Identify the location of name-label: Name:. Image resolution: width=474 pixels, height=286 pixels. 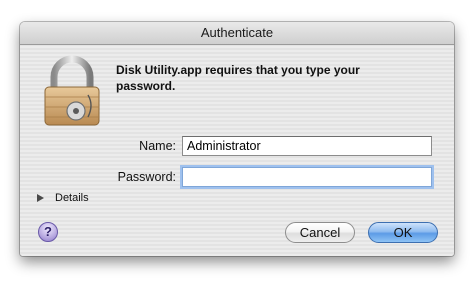
(157, 146).